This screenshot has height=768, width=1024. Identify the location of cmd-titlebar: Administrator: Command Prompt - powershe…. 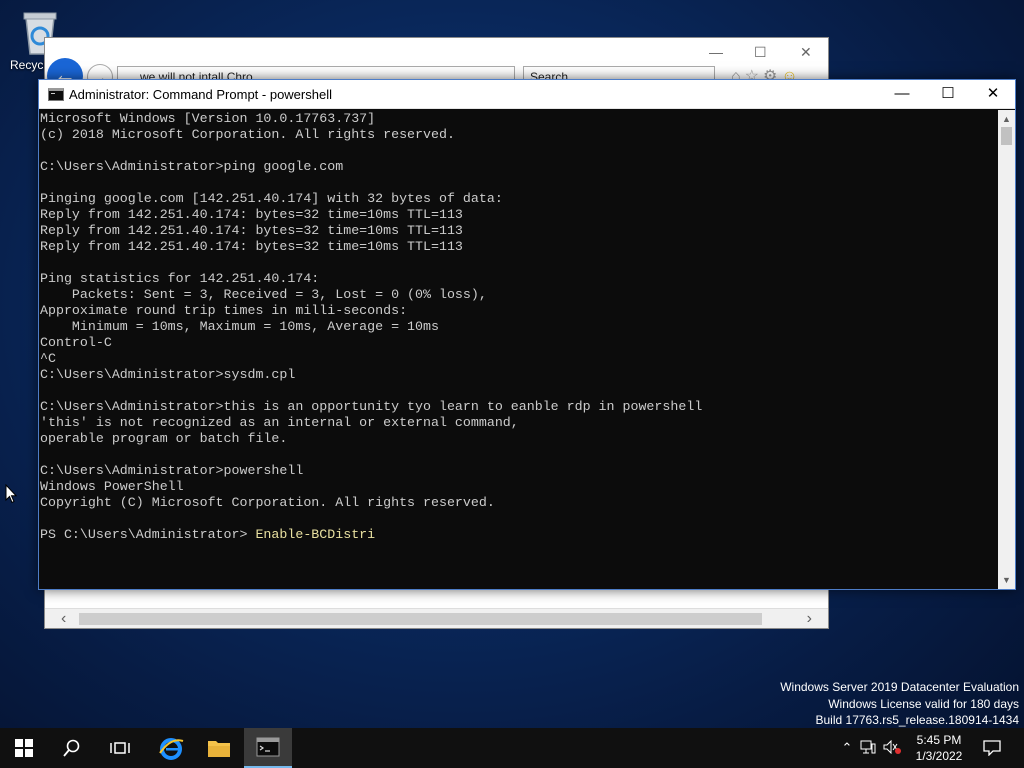
(527, 94).